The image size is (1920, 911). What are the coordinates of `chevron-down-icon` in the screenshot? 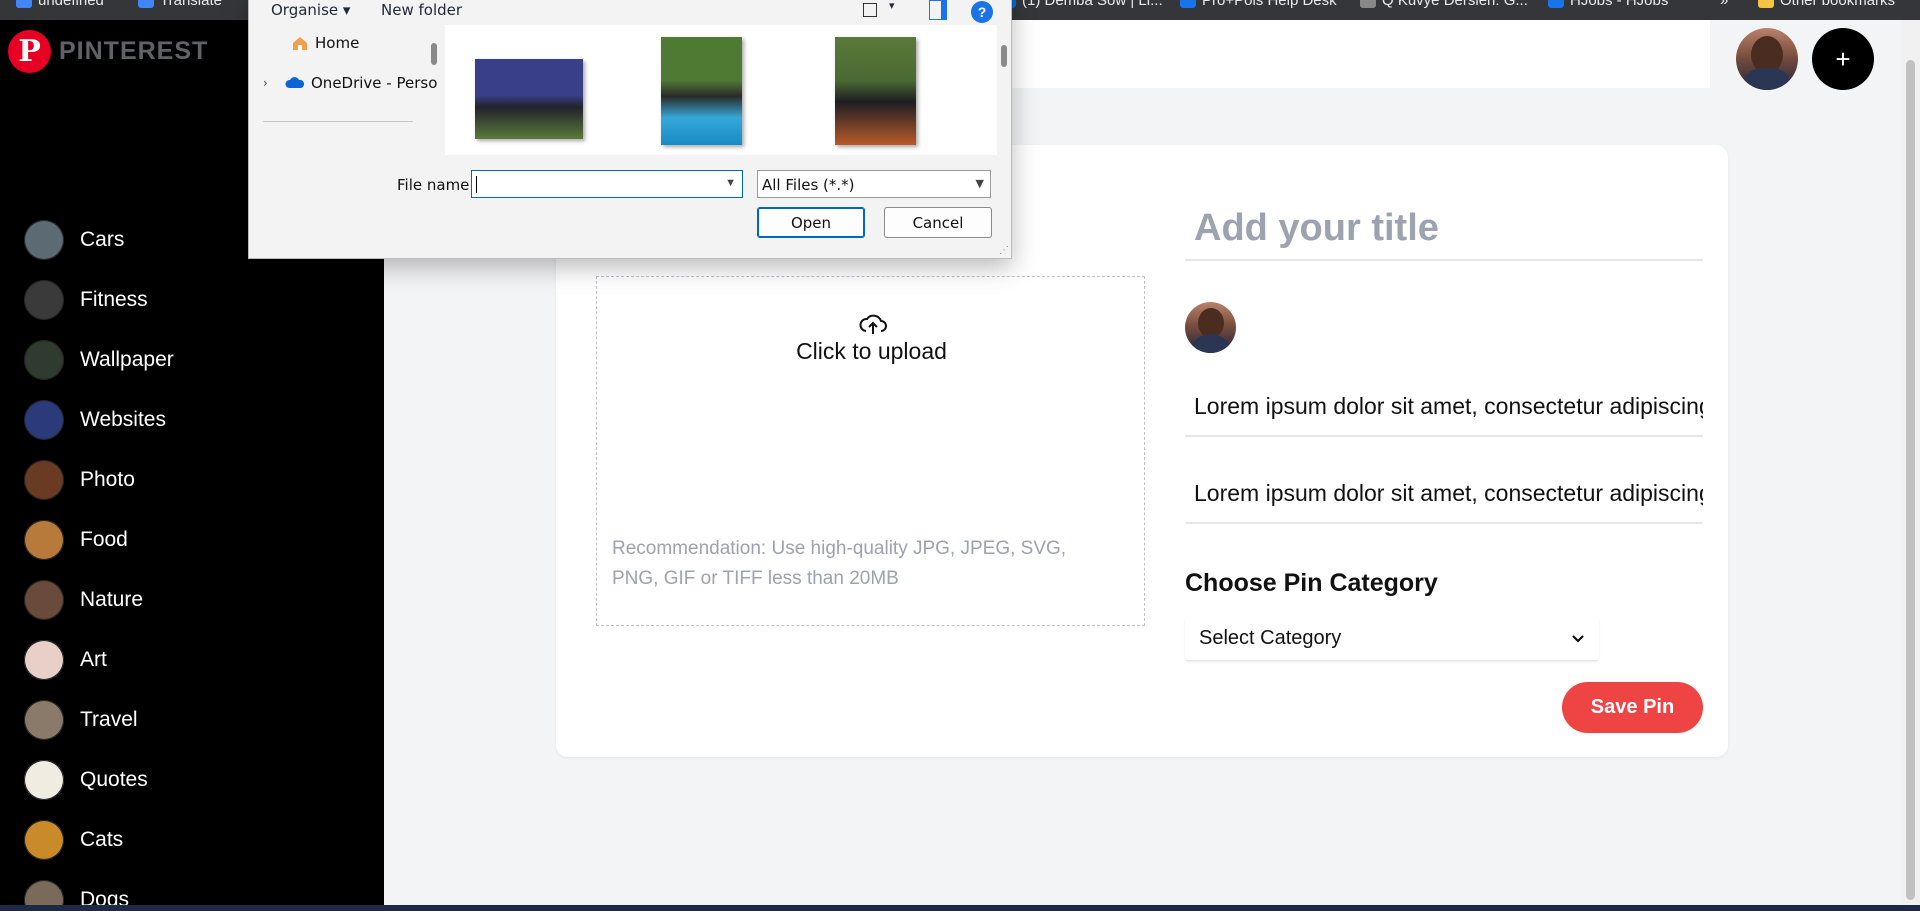 It's located at (1578, 638).